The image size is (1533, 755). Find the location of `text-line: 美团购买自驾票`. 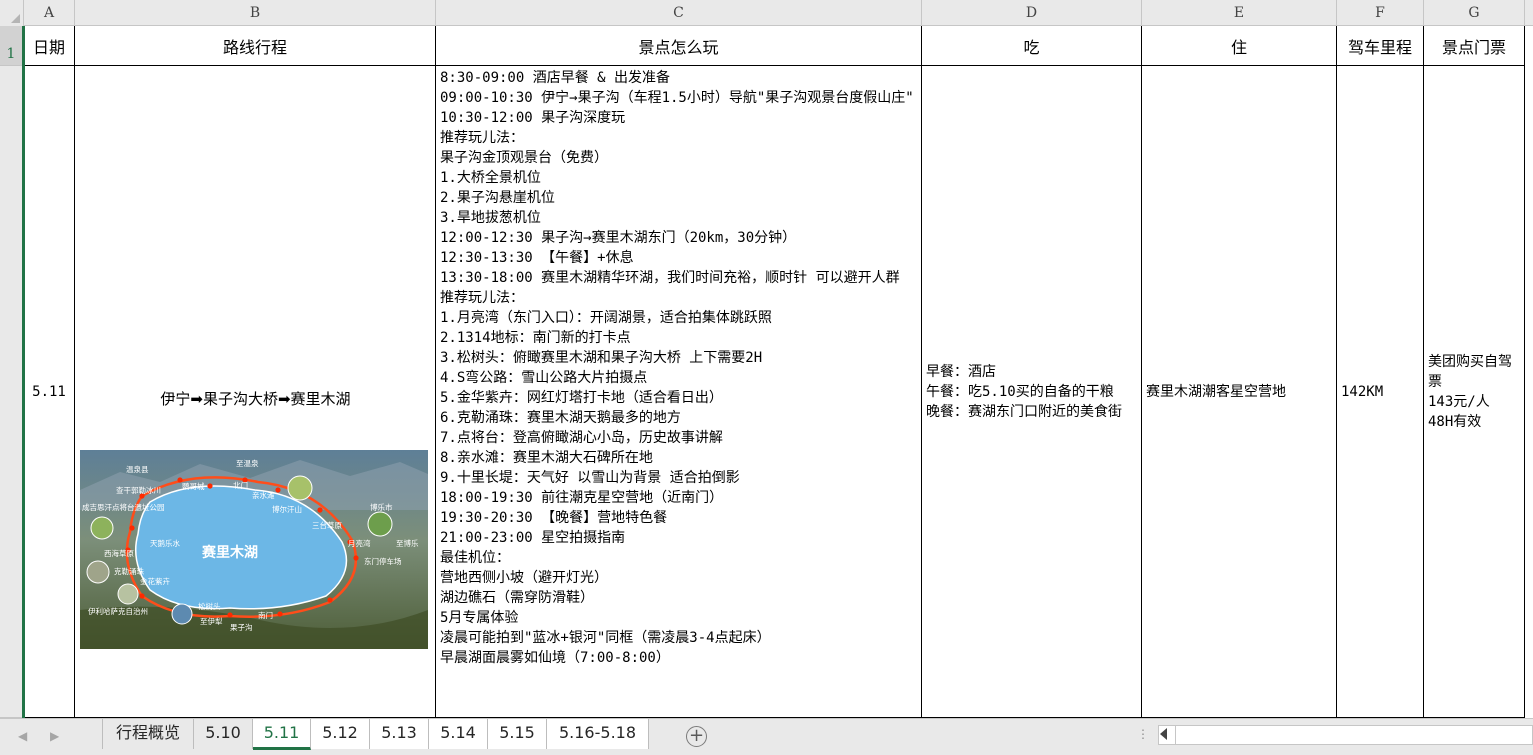

text-line: 美团购买自驾票 is located at coordinates (1470, 371).